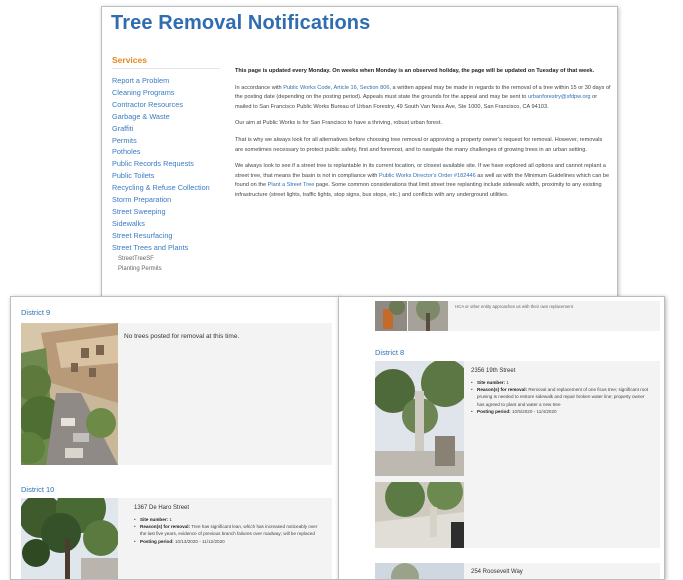 This screenshot has height=580, width=683. What do you see at coordinates (493, 371) in the screenshot?
I see `district-8-address: 2356 19th Street` at bounding box center [493, 371].